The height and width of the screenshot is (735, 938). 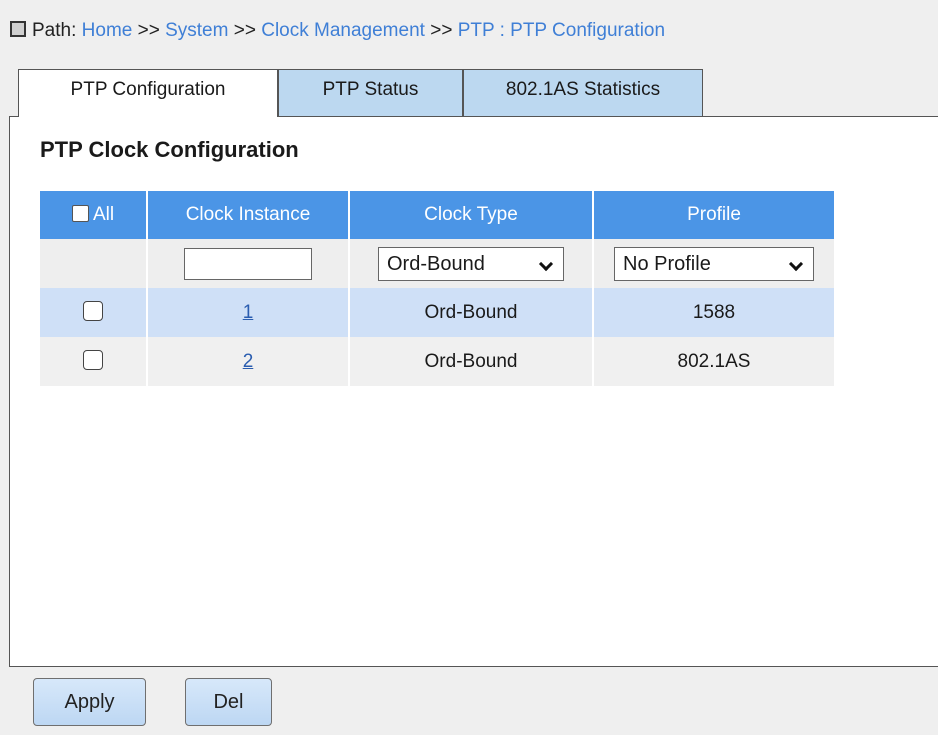 What do you see at coordinates (196, 30) in the screenshot?
I see `breadcrumb-system: System` at bounding box center [196, 30].